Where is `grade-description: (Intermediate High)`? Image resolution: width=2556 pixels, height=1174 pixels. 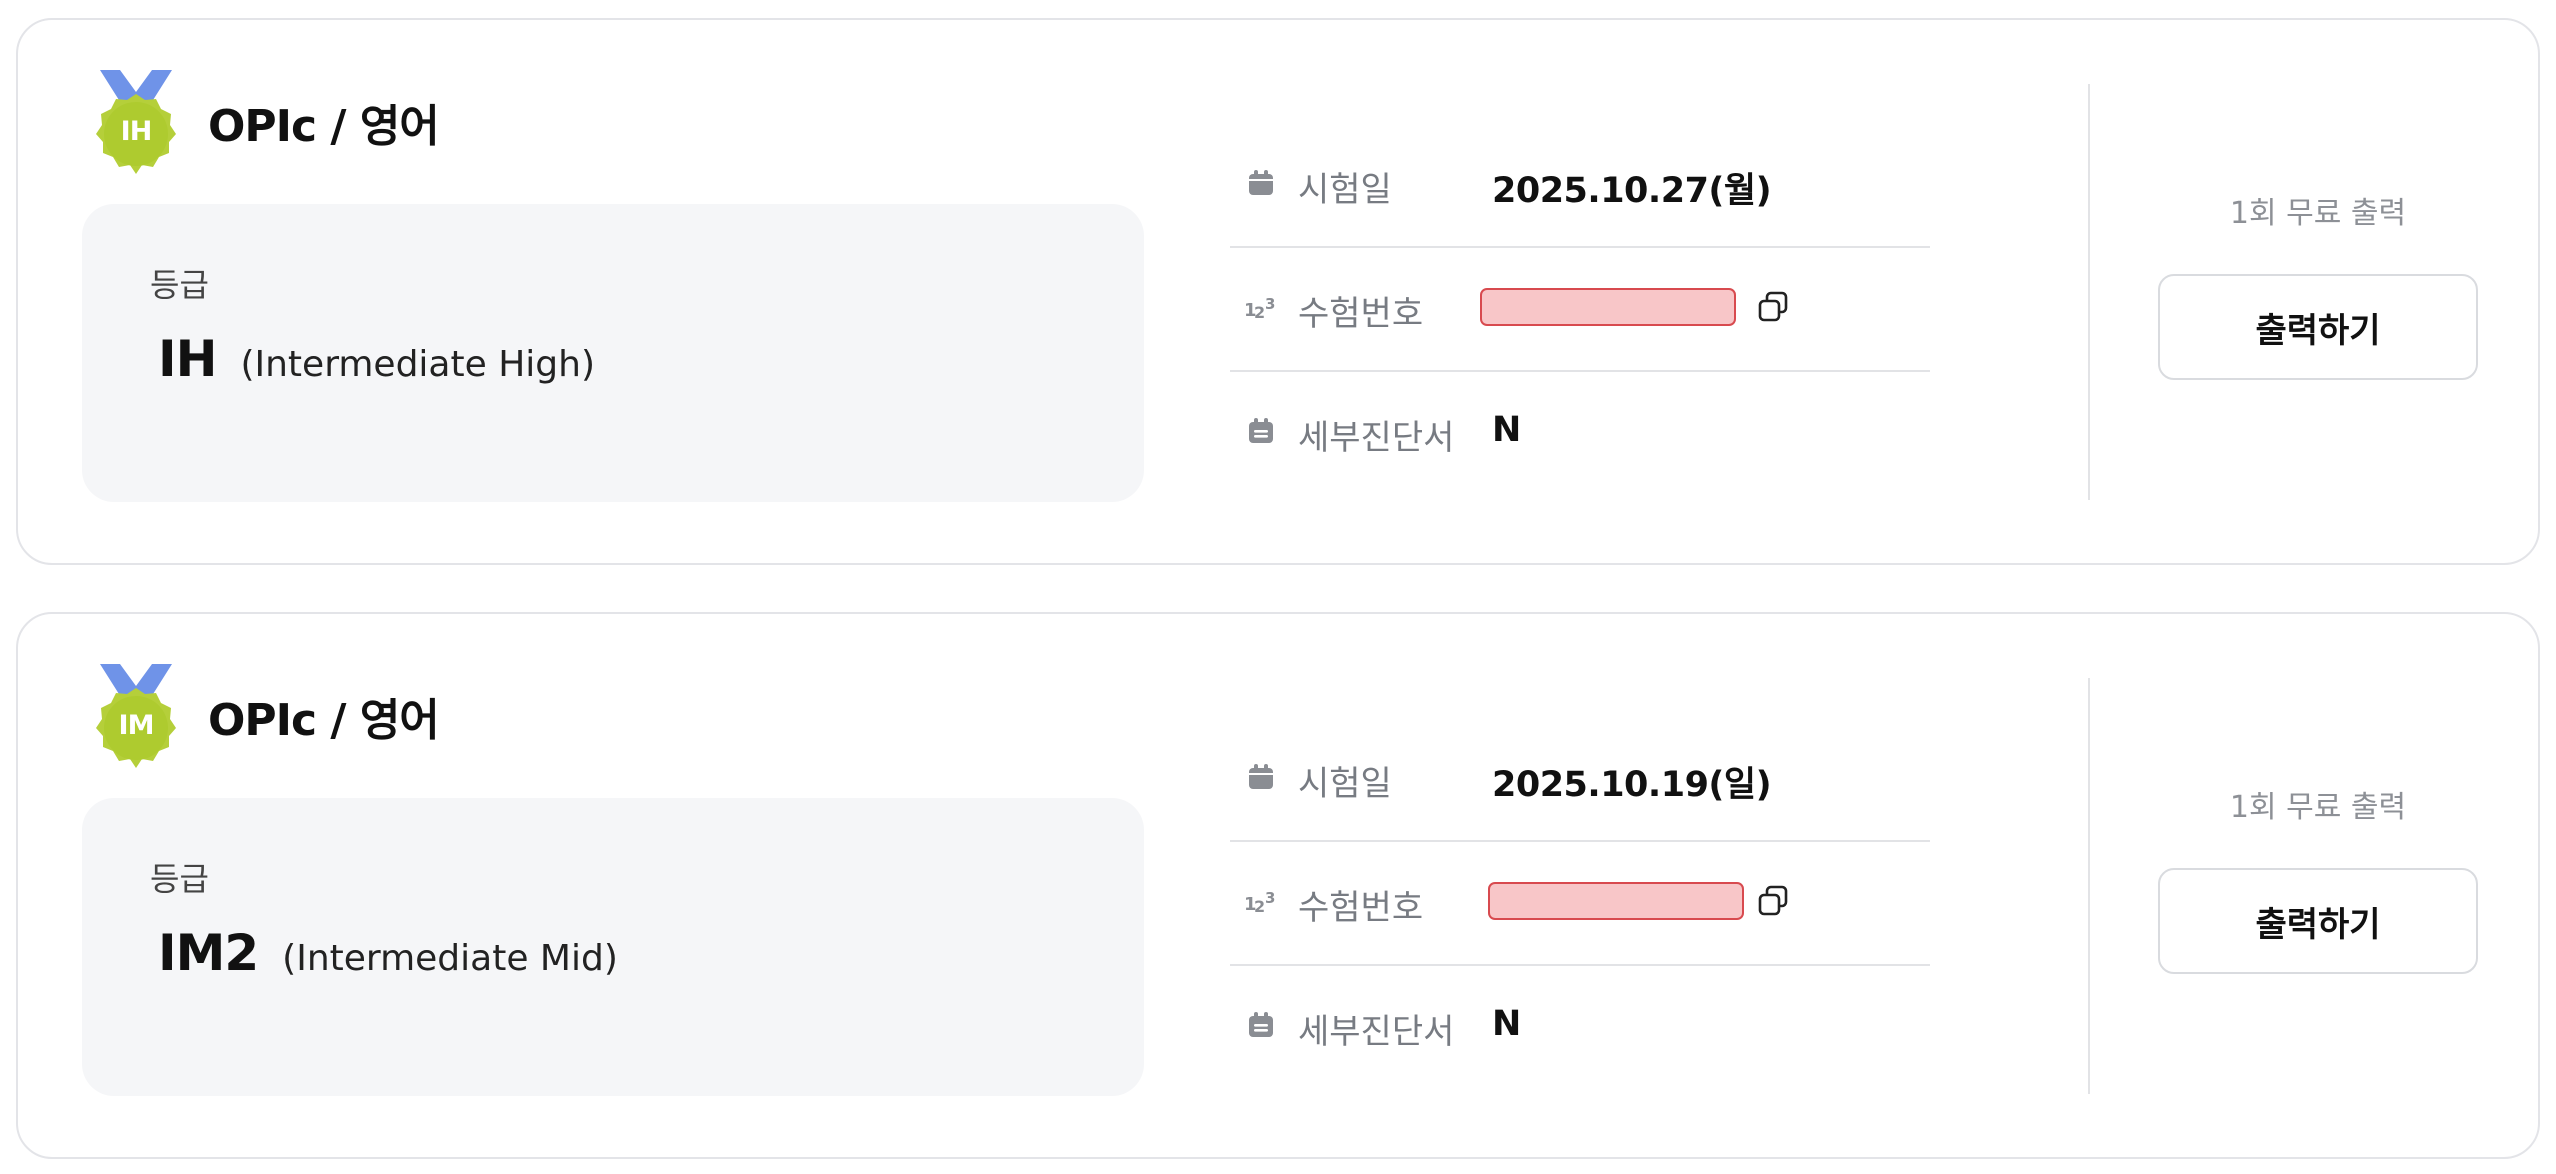 grade-description: (Intermediate High) is located at coordinates (417, 364).